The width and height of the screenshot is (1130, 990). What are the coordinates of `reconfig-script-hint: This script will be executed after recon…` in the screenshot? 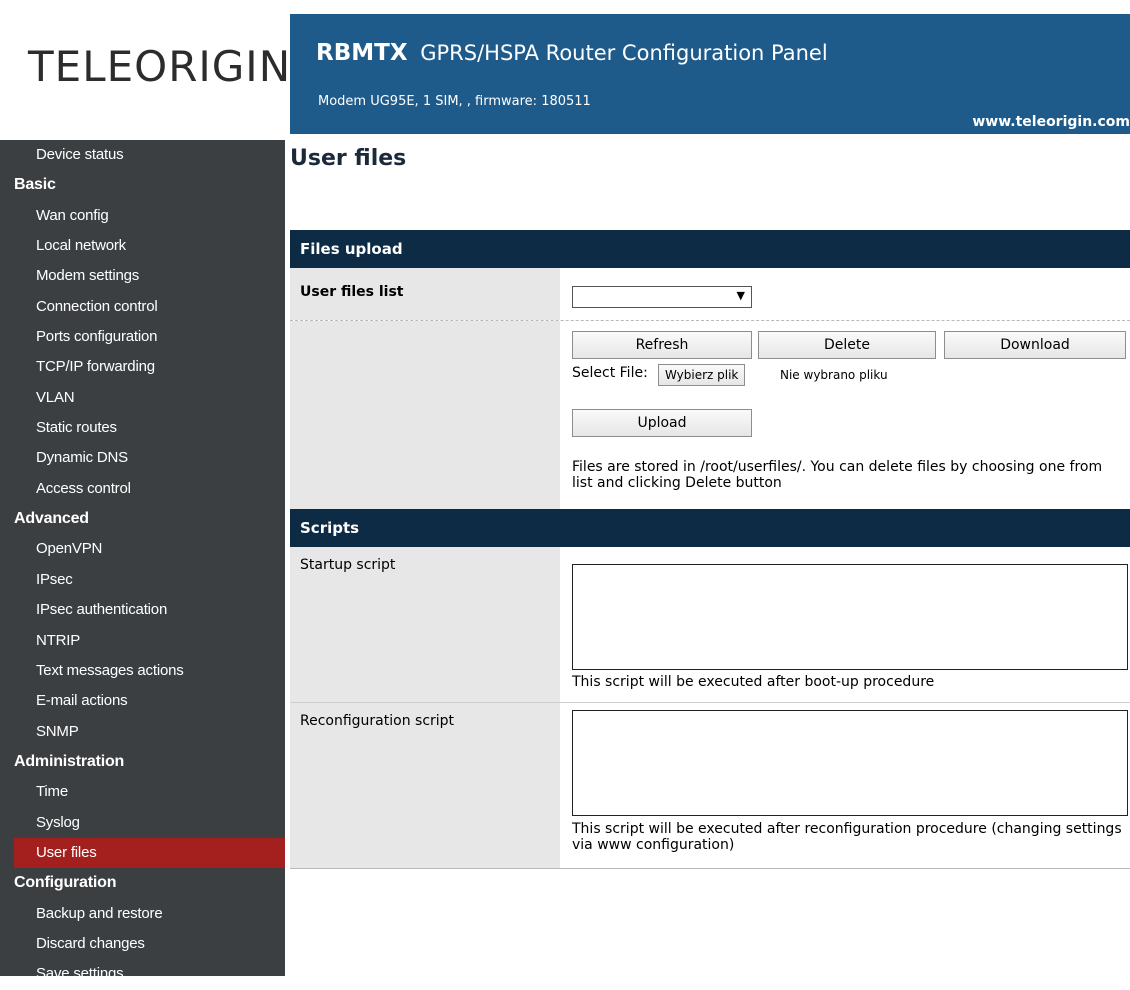 It's located at (847, 837).